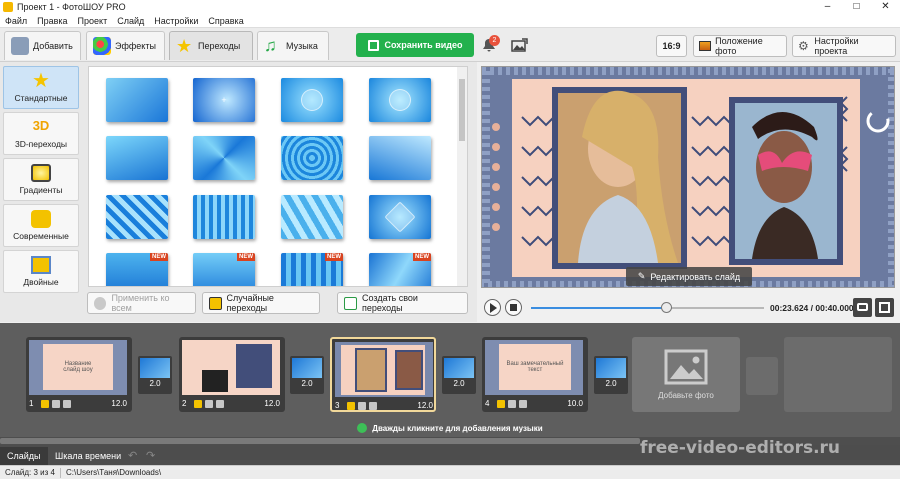  I want to click on timeline-scrollbar-thumb, so click(320, 441).